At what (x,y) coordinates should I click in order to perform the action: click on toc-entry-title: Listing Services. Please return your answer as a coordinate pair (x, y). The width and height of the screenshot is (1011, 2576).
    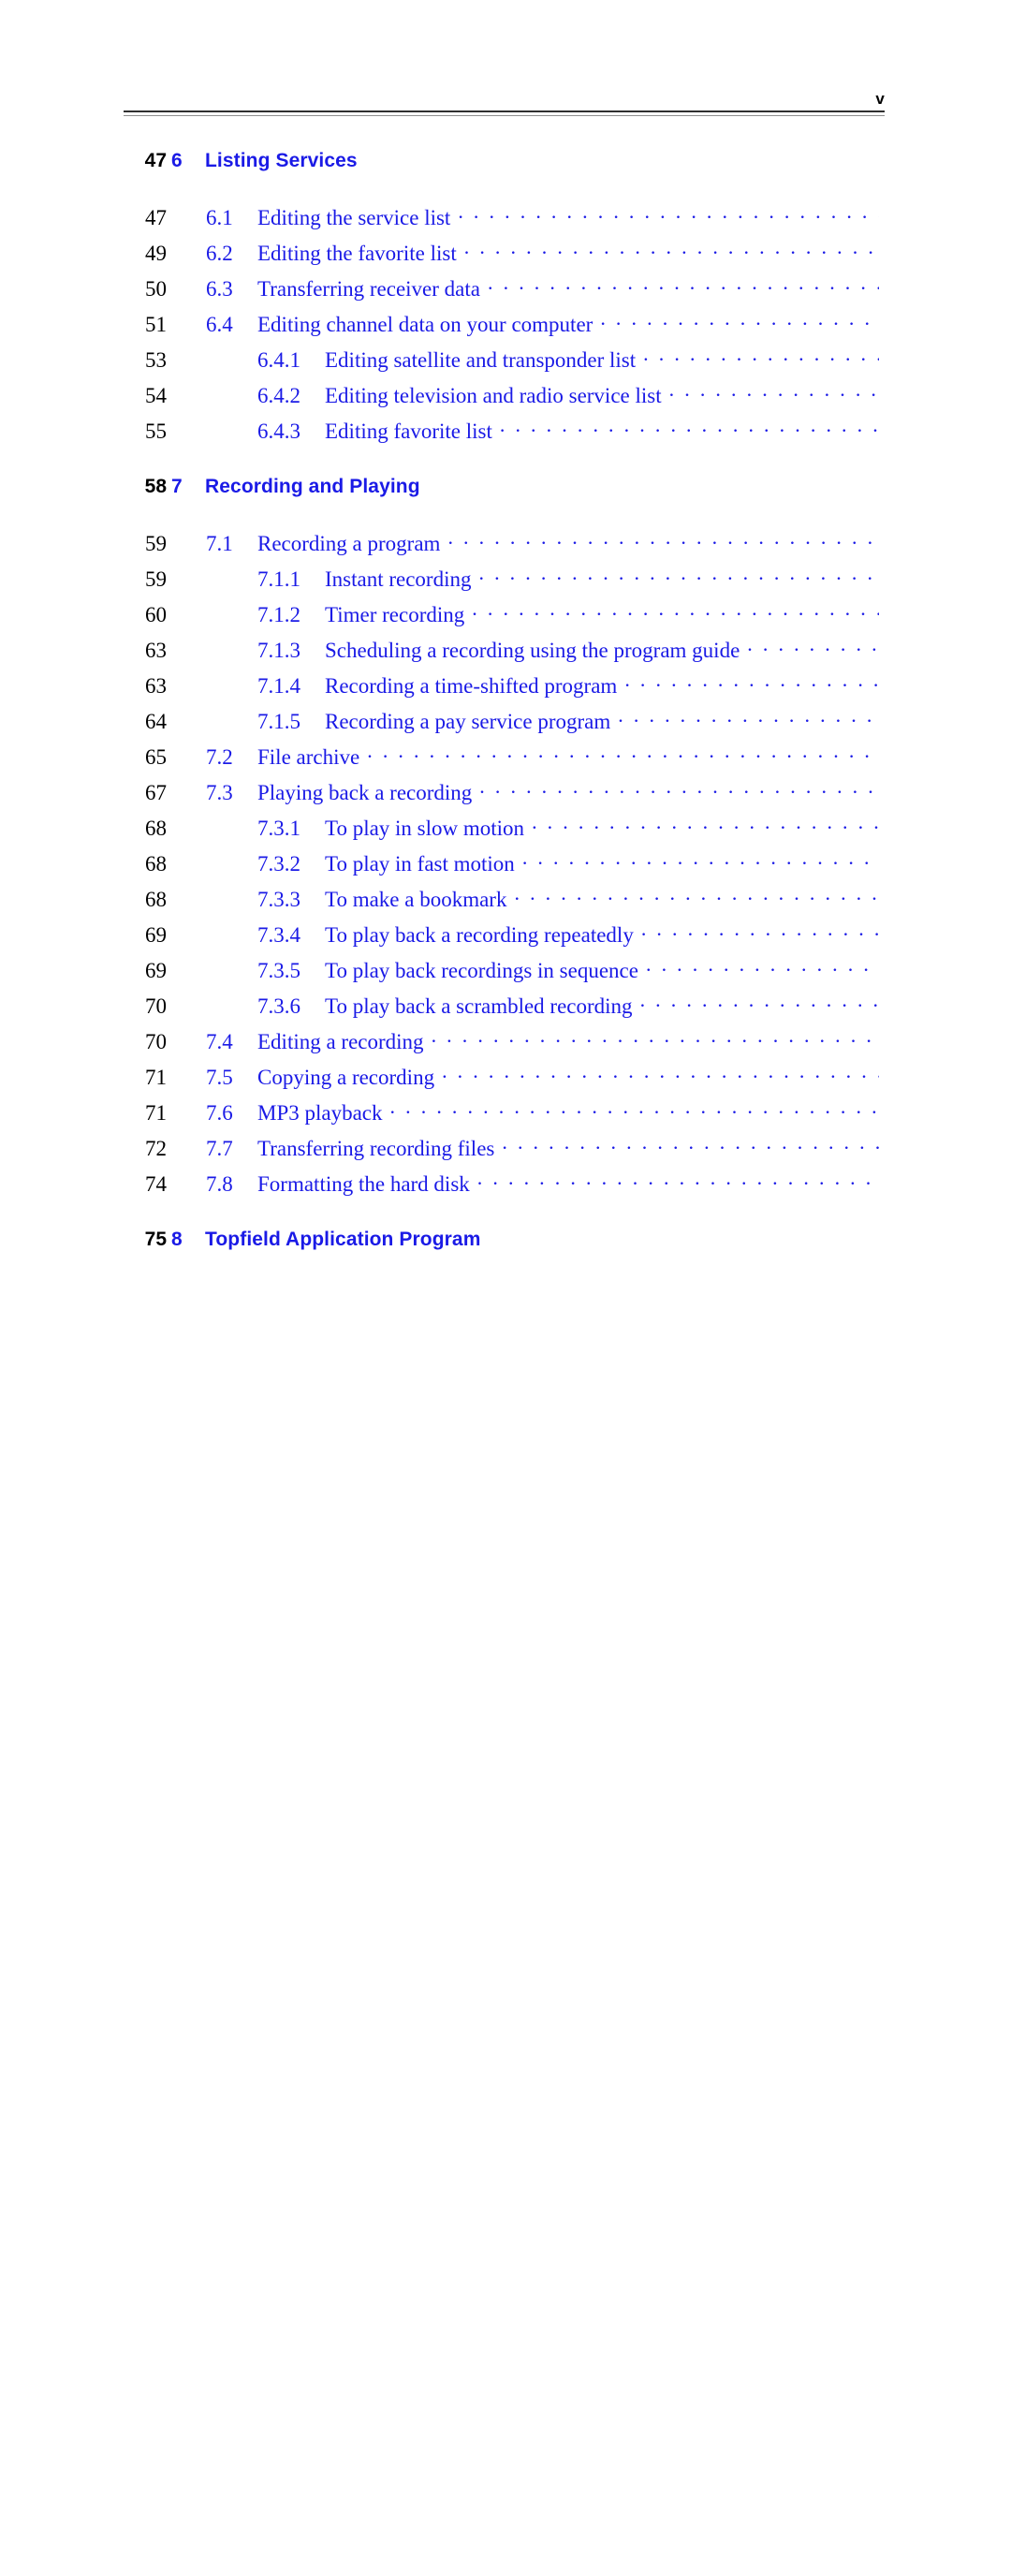
    Looking at the image, I should click on (281, 160).